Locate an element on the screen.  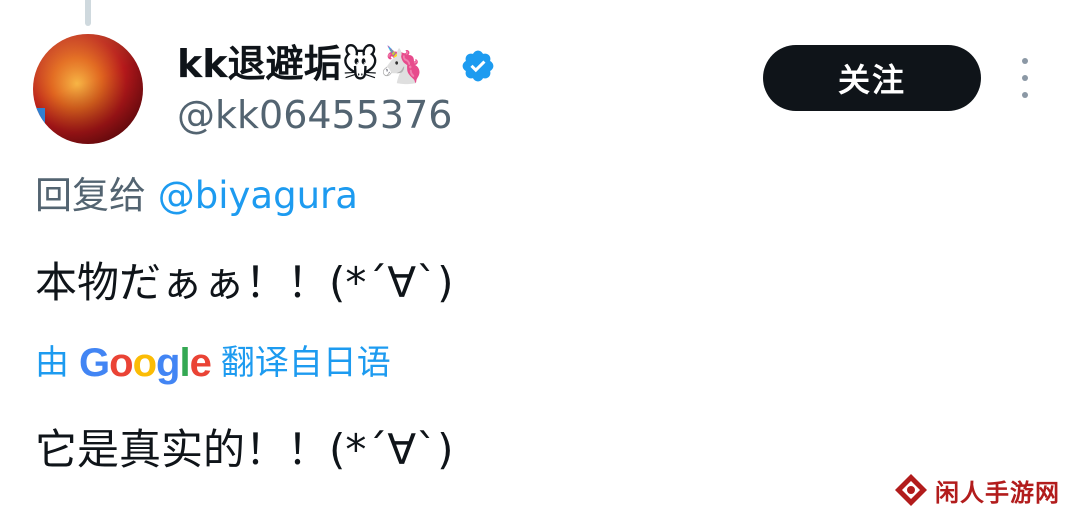
thread-connector-line is located at coordinates (88, 13).